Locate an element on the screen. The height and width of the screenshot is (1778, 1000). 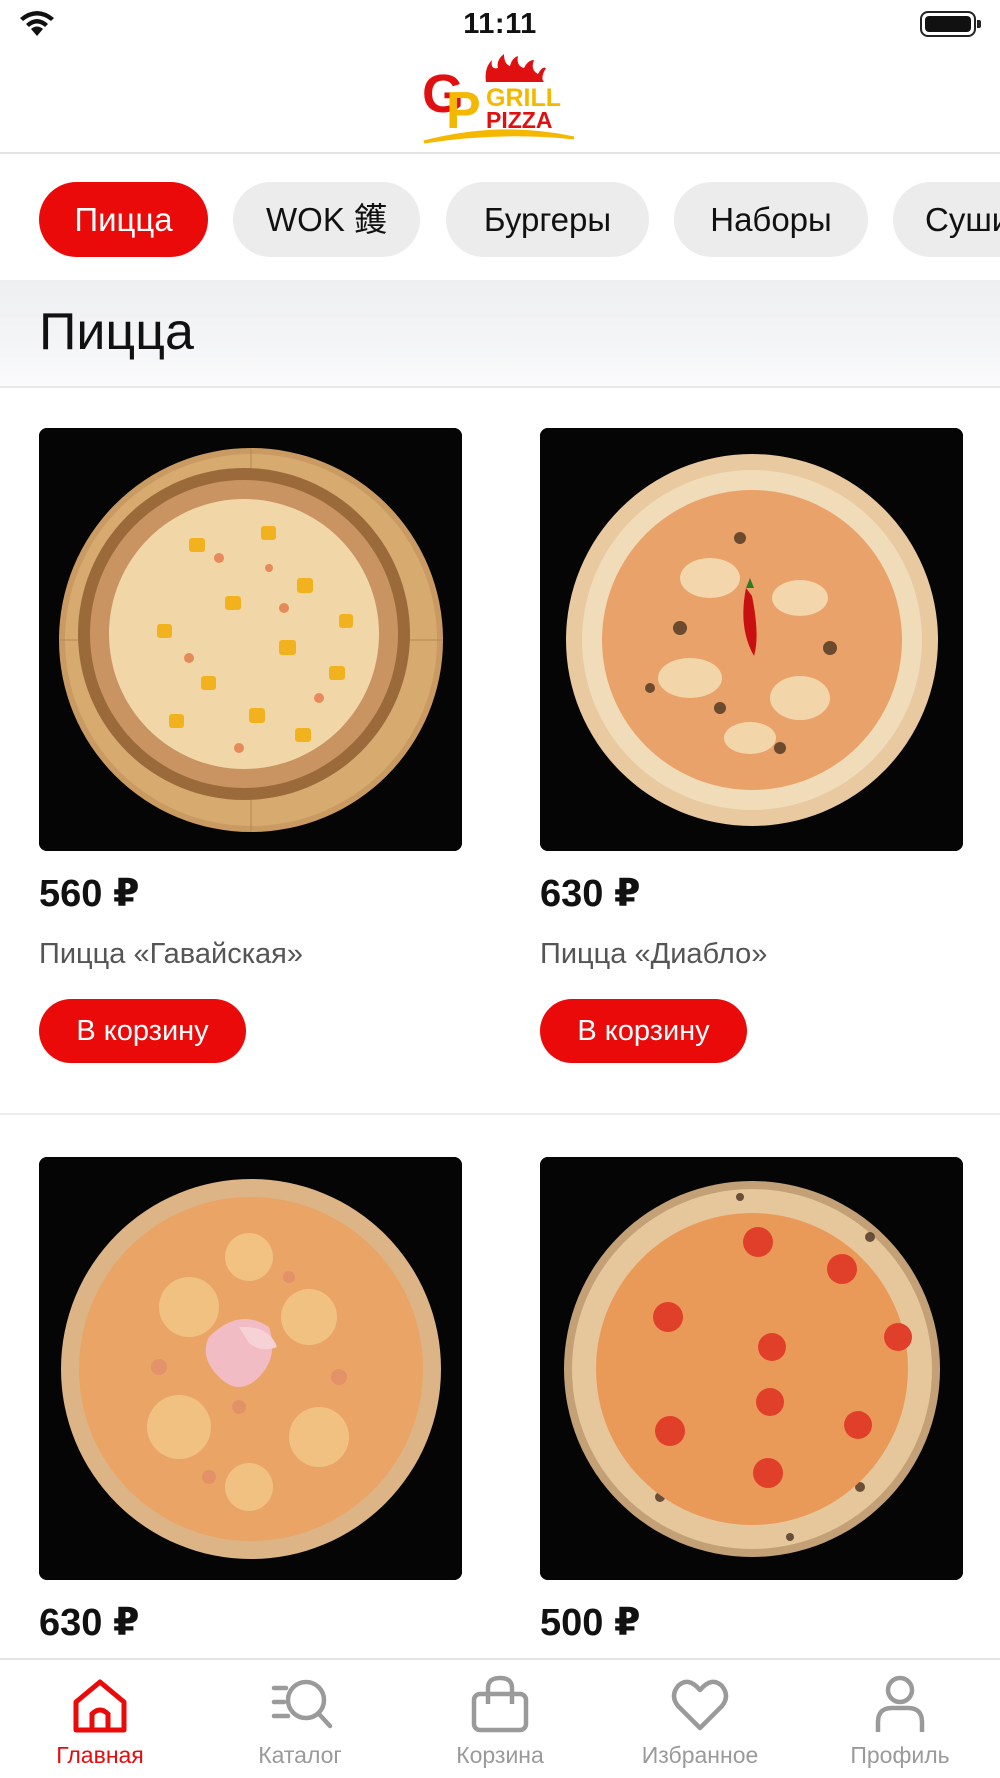
tab-wok: WOK 鑊 is located at coordinates (326, 219).